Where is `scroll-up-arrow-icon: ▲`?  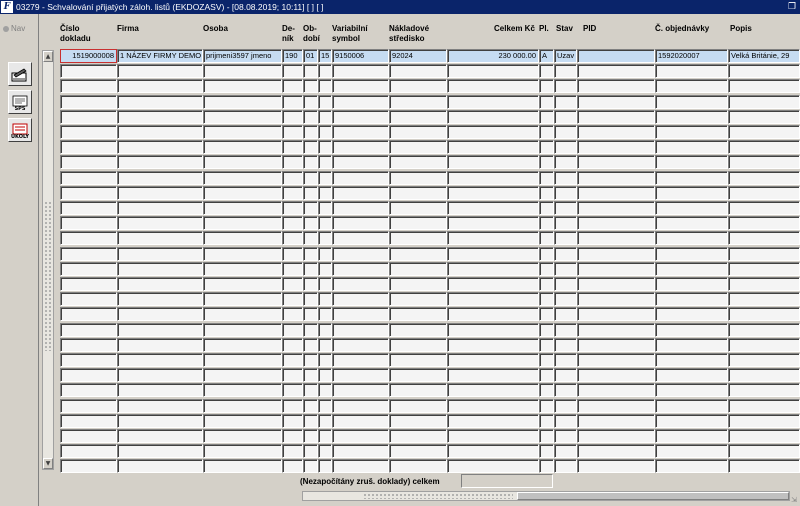
scroll-up-arrow-icon: ▲ is located at coordinates (48, 56).